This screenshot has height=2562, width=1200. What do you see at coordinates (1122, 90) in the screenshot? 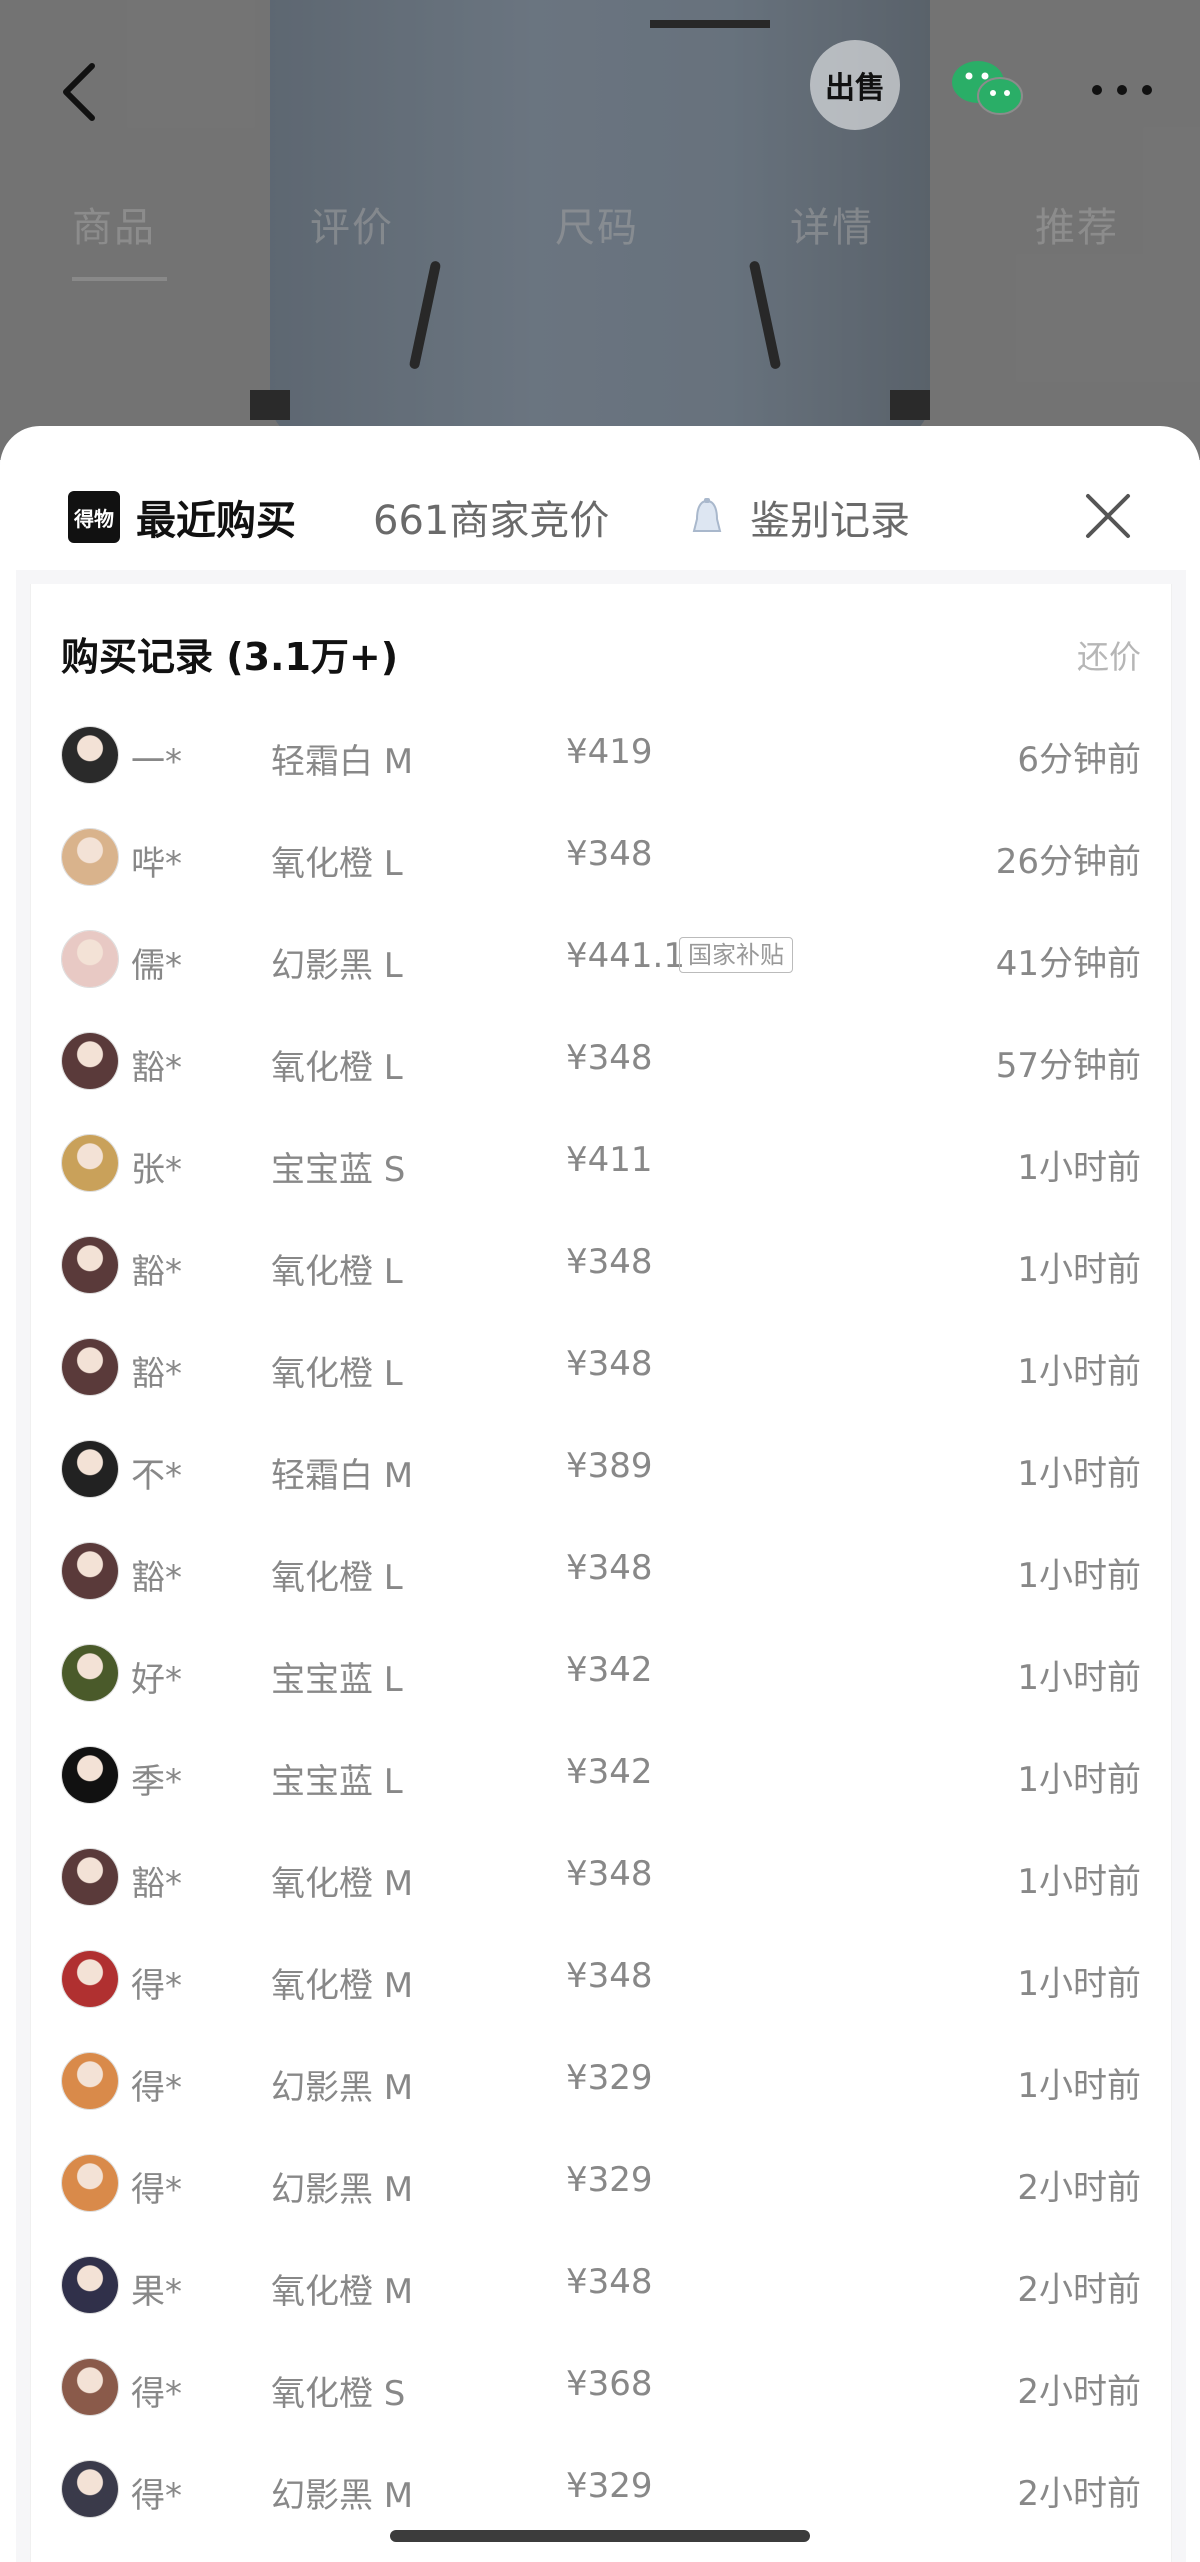
I see `more-dots-icon` at bounding box center [1122, 90].